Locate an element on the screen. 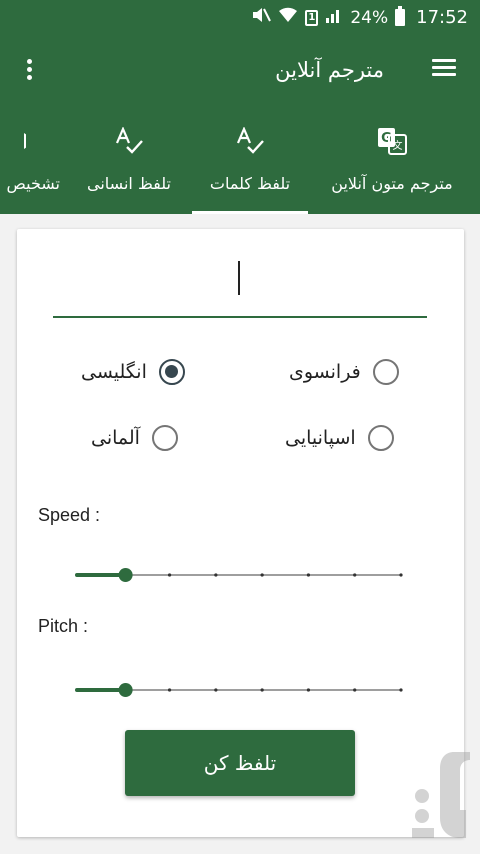  app-title: مترجم آنلاین is located at coordinates (329, 70).